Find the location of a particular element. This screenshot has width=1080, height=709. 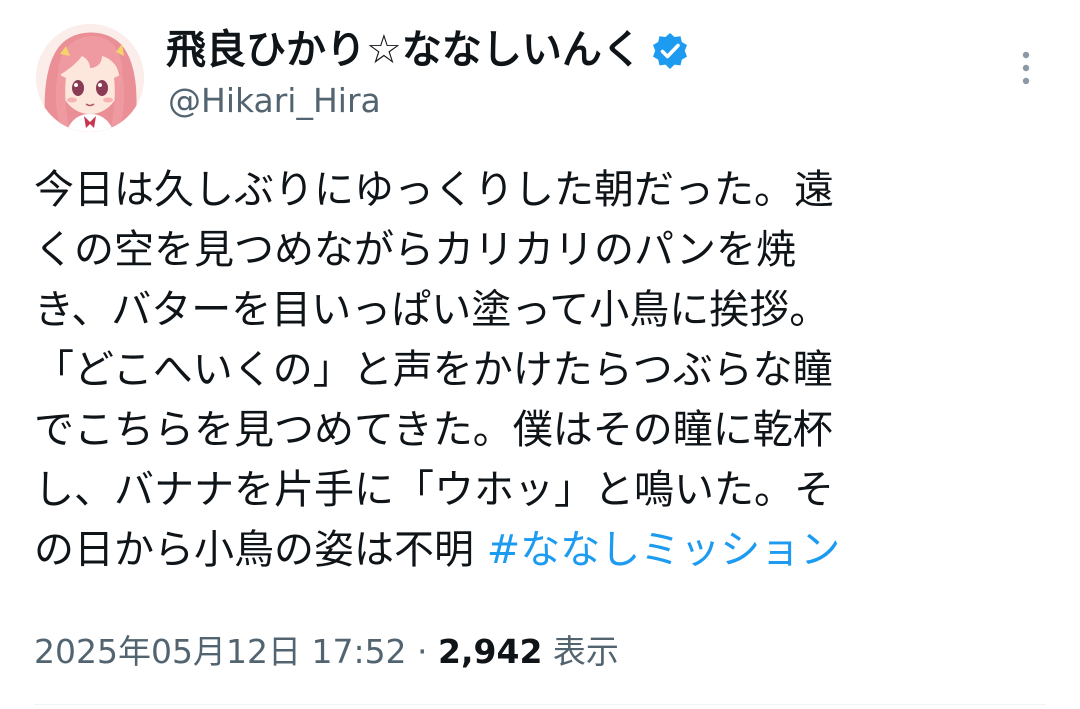

user-handle: @Hikari_Hira is located at coordinates (274, 101).